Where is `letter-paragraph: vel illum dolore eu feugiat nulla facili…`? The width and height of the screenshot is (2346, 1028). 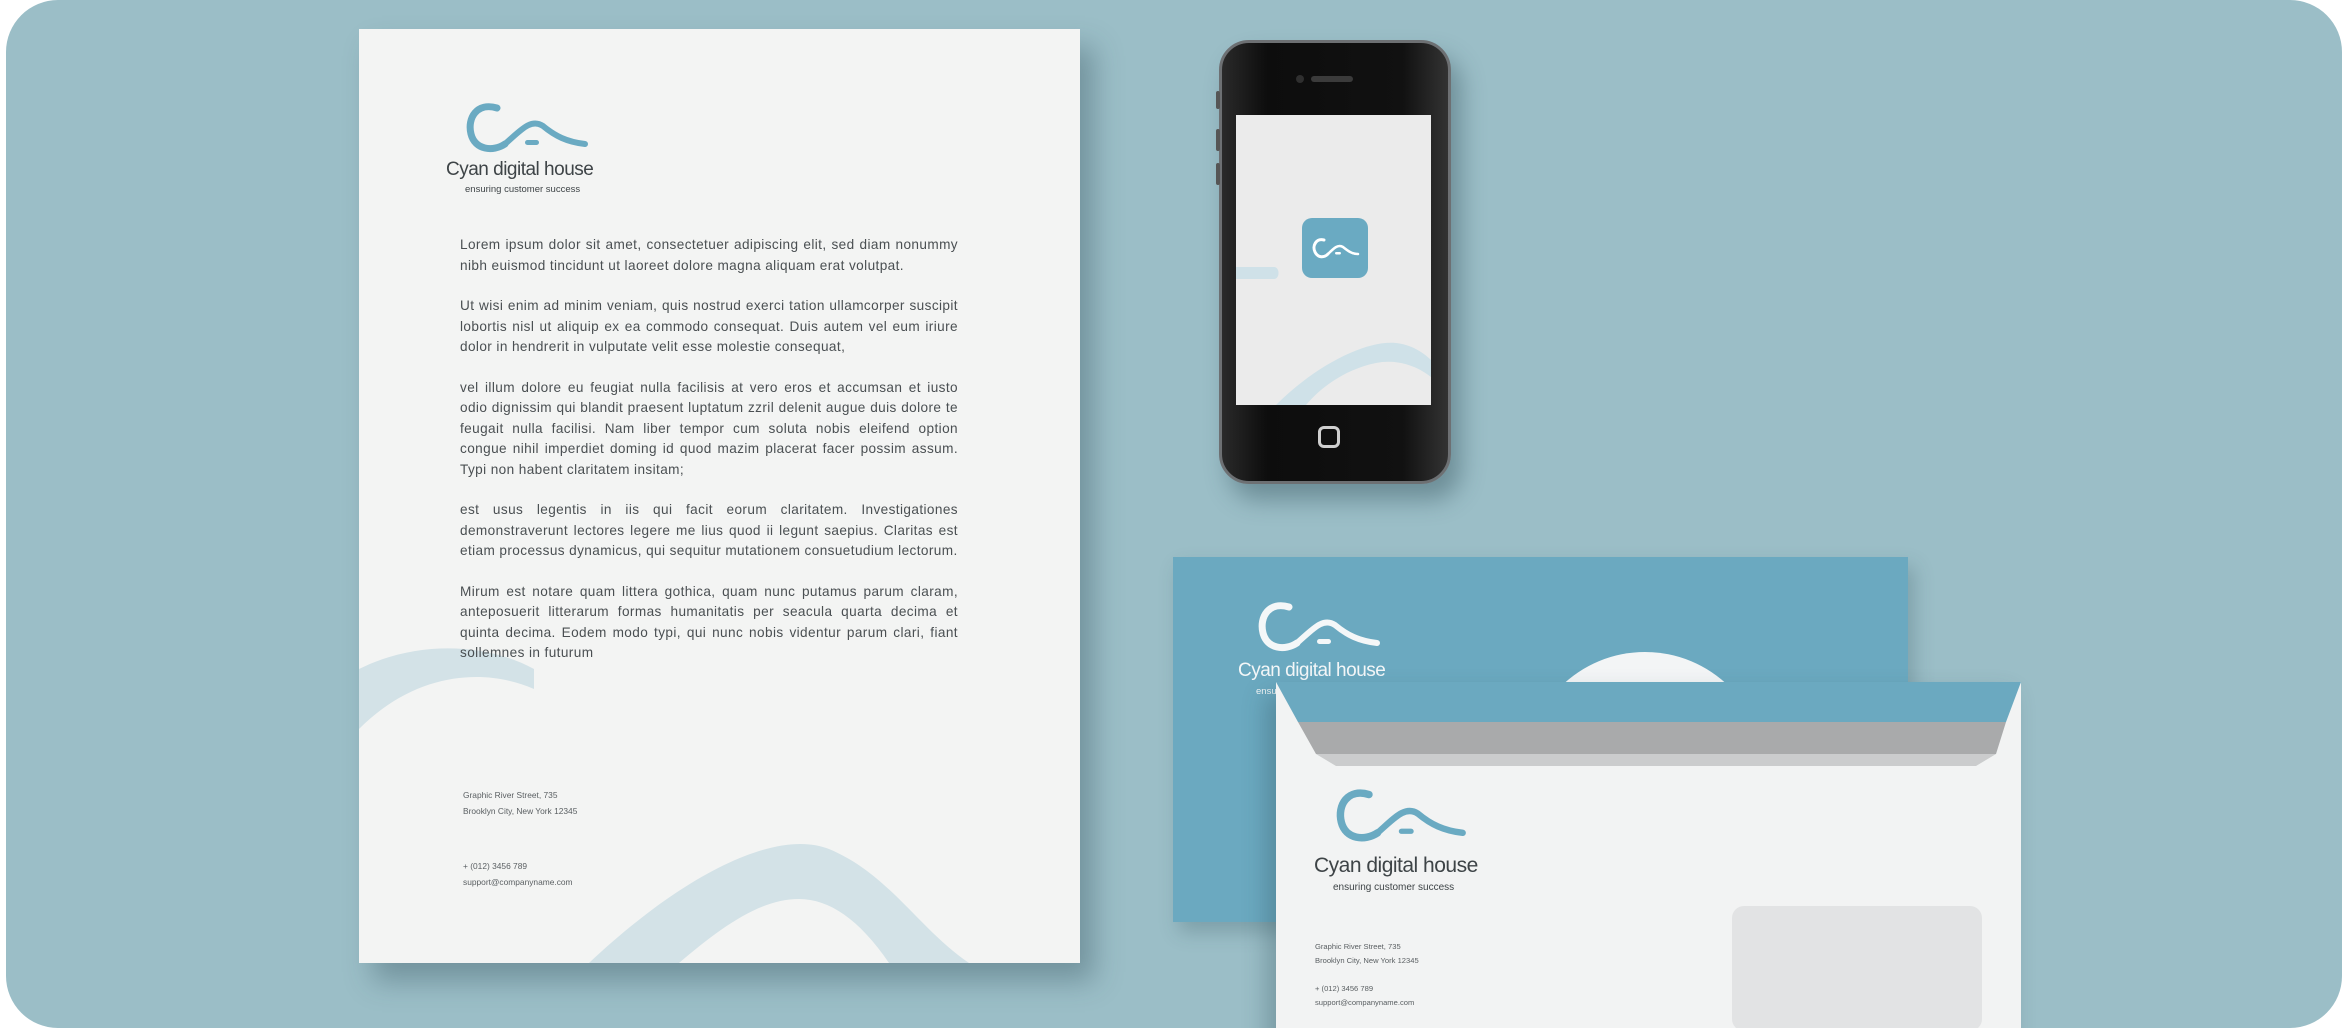
letter-paragraph: vel illum dolore eu feugiat nulla facili… is located at coordinates (709, 428).